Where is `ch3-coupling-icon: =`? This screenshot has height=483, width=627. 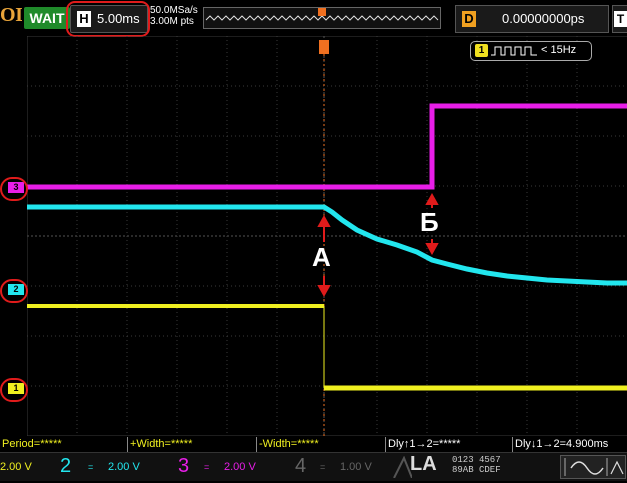
ch3-coupling-icon: = is located at coordinates (207, 467).